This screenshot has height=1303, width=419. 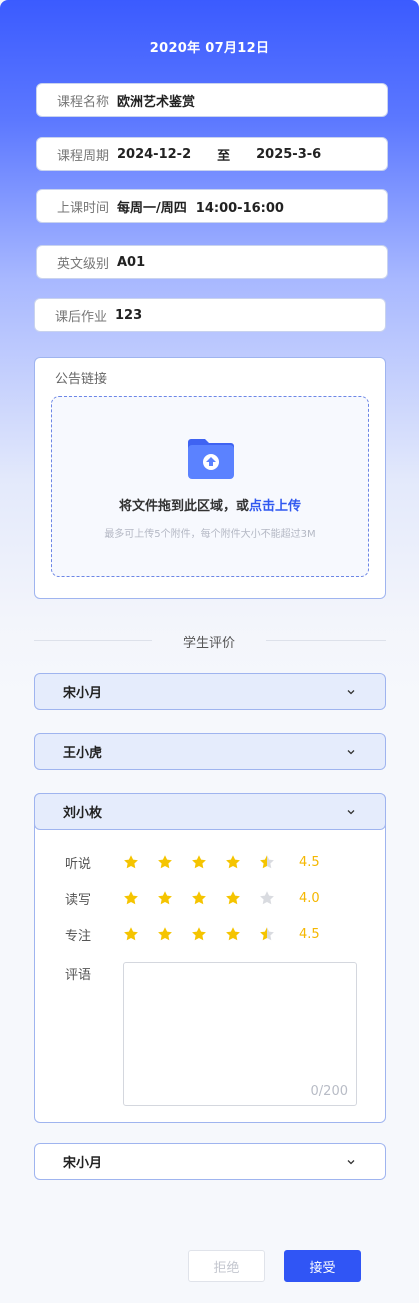 What do you see at coordinates (210, 691) in the screenshot?
I see `student-accordion-1: 宋小月` at bounding box center [210, 691].